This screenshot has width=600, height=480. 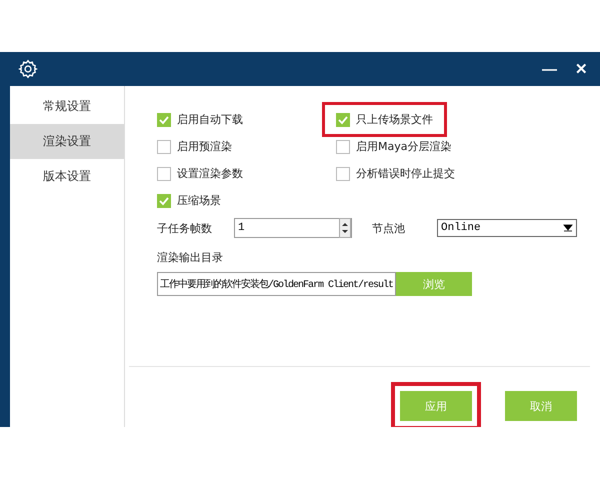 What do you see at coordinates (210, 119) in the screenshot?
I see `checkbox-label: 启用自动下载` at bounding box center [210, 119].